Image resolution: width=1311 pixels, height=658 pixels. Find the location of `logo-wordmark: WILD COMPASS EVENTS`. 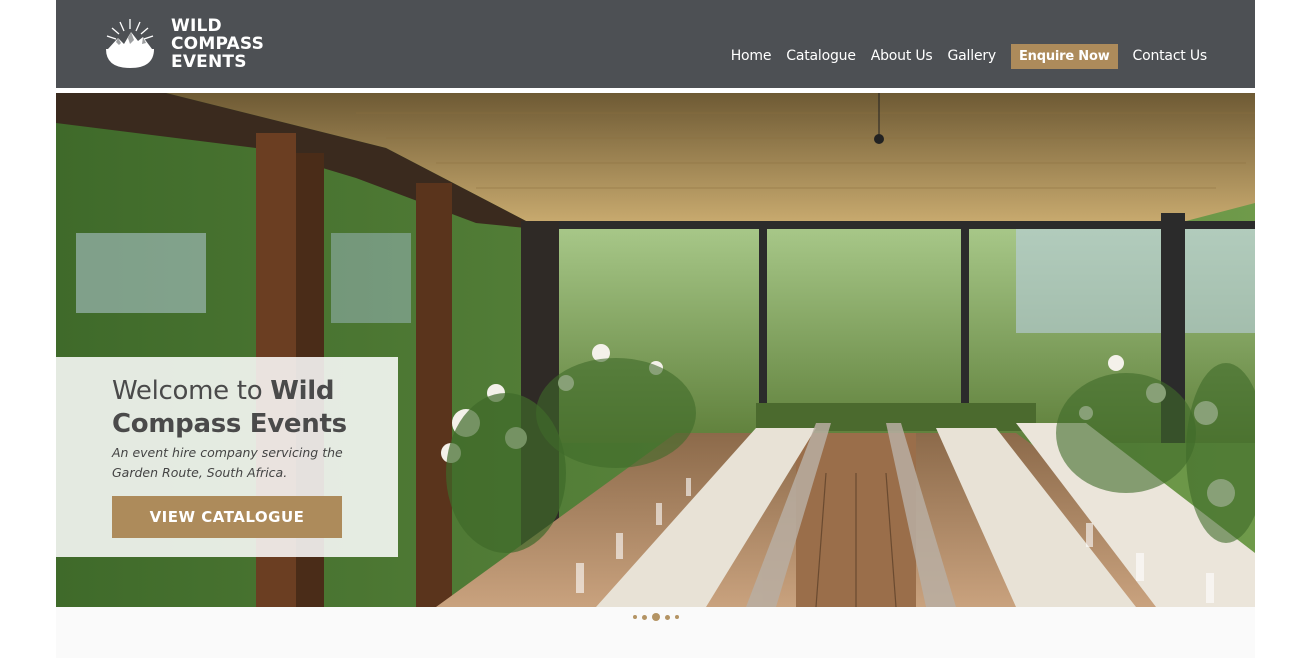

logo-wordmark: WILD COMPASS EVENTS is located at coordinates (217, 44).